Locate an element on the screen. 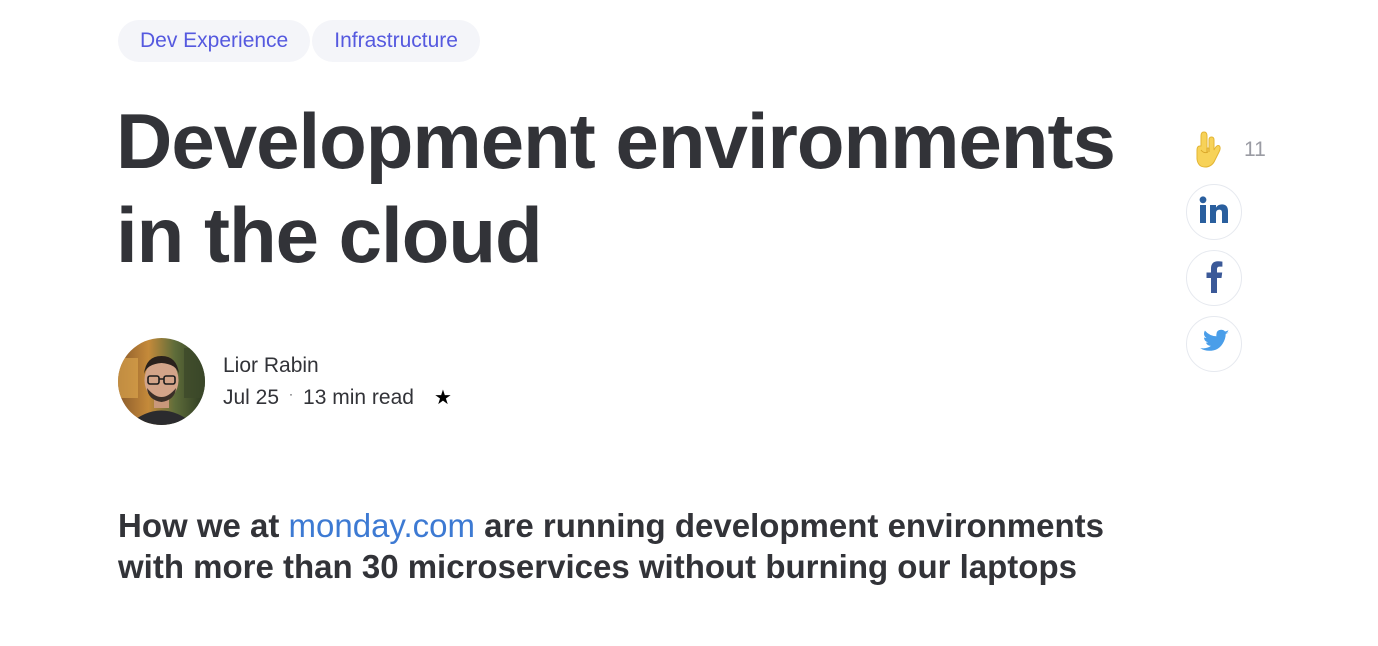 The height and width of the screenshot is (646, 1378). article-title-line1: Development environments is located at coordinates (616, 141).